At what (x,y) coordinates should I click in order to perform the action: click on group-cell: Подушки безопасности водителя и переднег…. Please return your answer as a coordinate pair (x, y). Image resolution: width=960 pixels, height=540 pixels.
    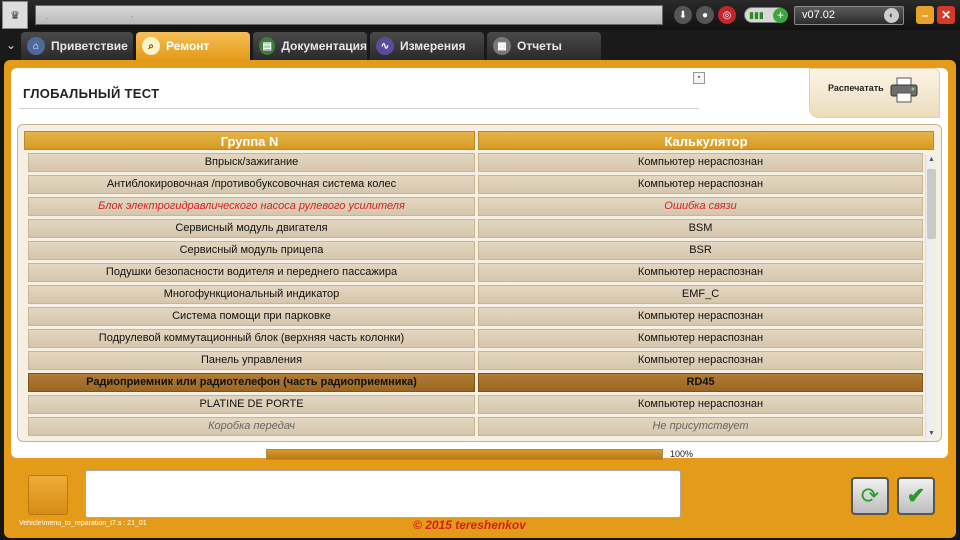
    Looking at the image, I should click on (251, 272).